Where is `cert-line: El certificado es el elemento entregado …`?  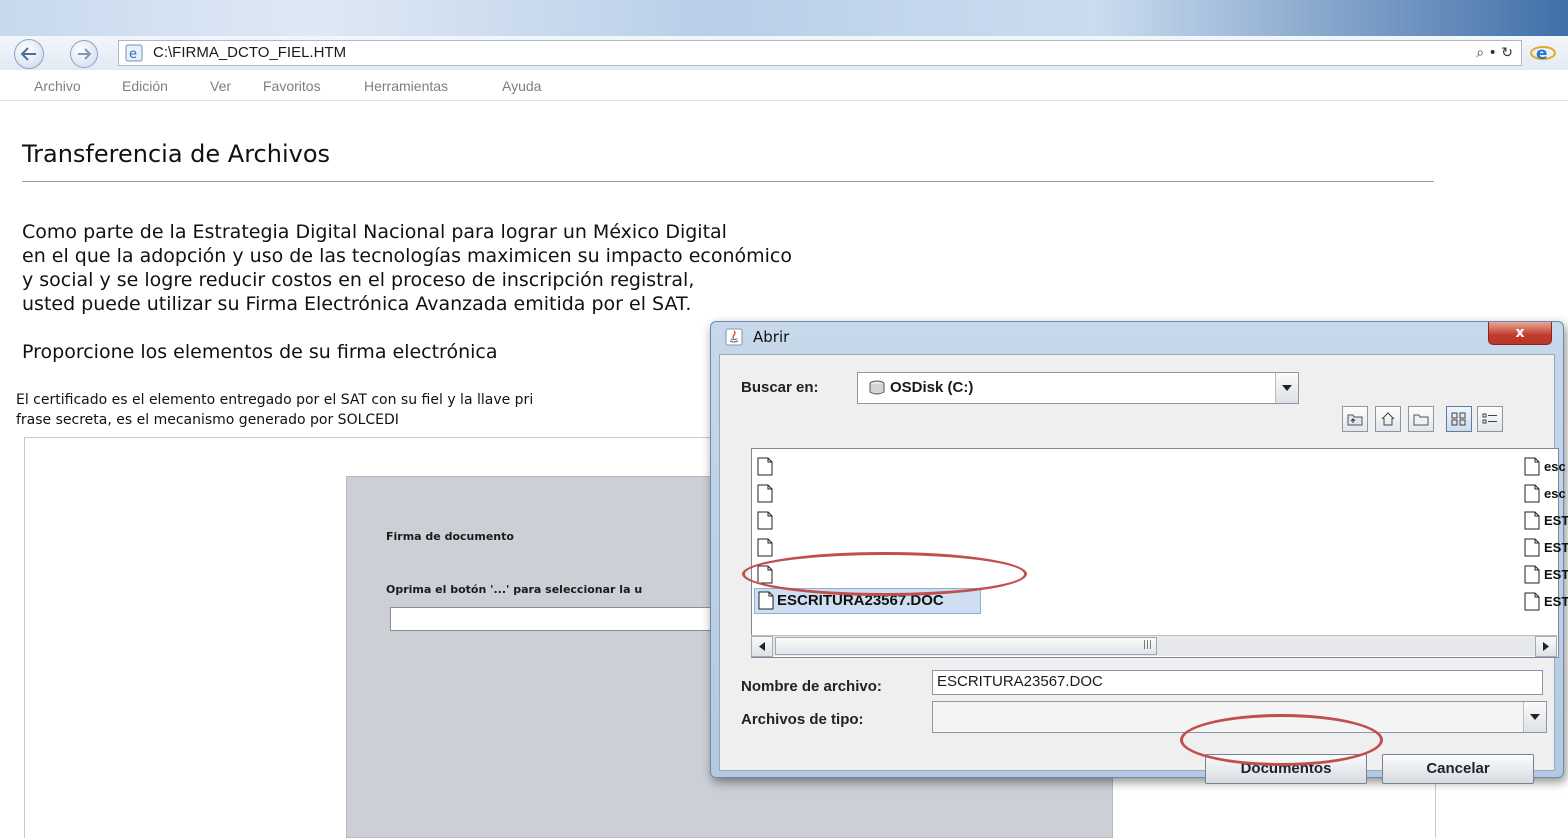 cert-line: El certificado es el elemento entregado … is located at coordinates (275, 400).